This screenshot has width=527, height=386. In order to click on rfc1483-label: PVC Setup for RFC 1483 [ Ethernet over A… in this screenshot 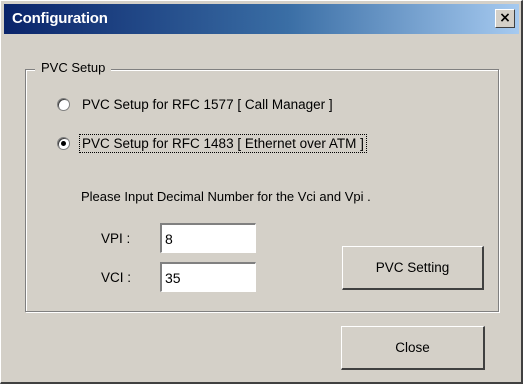, I will do `click(223, 143)`.